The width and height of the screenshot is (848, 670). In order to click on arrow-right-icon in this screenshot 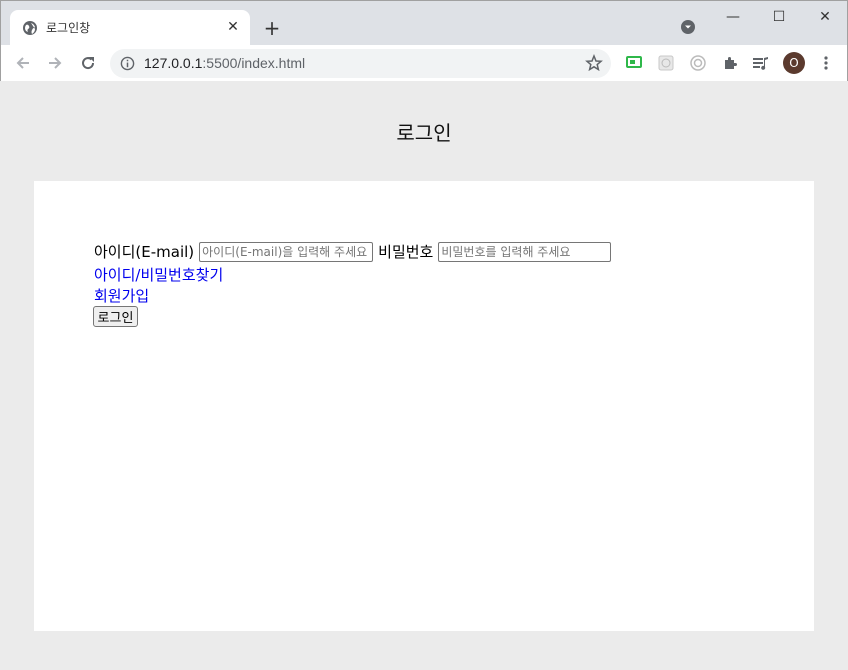, I will do `click(55, 63)`.